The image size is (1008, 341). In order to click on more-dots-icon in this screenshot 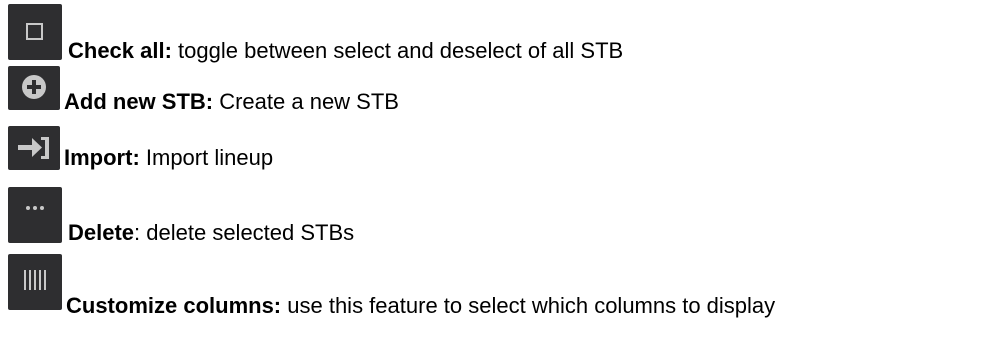, I will do `click(35, 215)`.